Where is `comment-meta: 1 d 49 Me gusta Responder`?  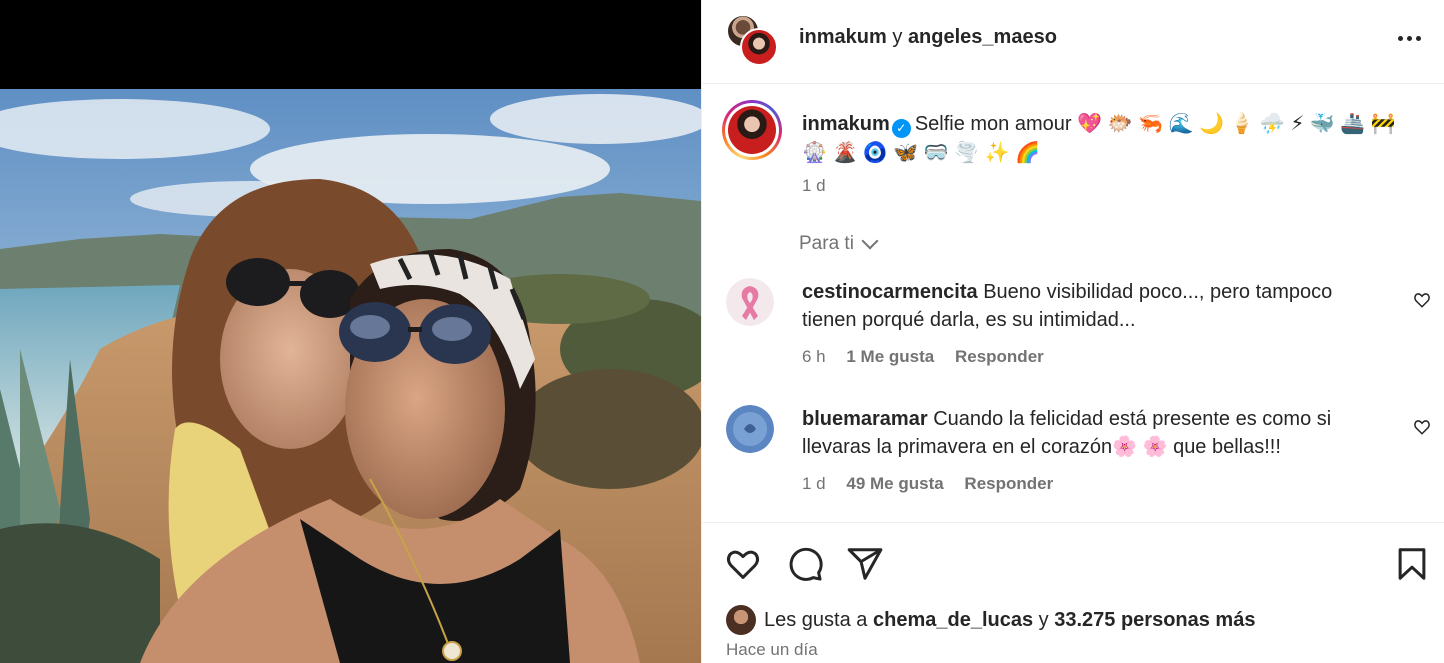
comment-meta: 1 d 49 Me gusta Responder is located at coordinates (935, 484).